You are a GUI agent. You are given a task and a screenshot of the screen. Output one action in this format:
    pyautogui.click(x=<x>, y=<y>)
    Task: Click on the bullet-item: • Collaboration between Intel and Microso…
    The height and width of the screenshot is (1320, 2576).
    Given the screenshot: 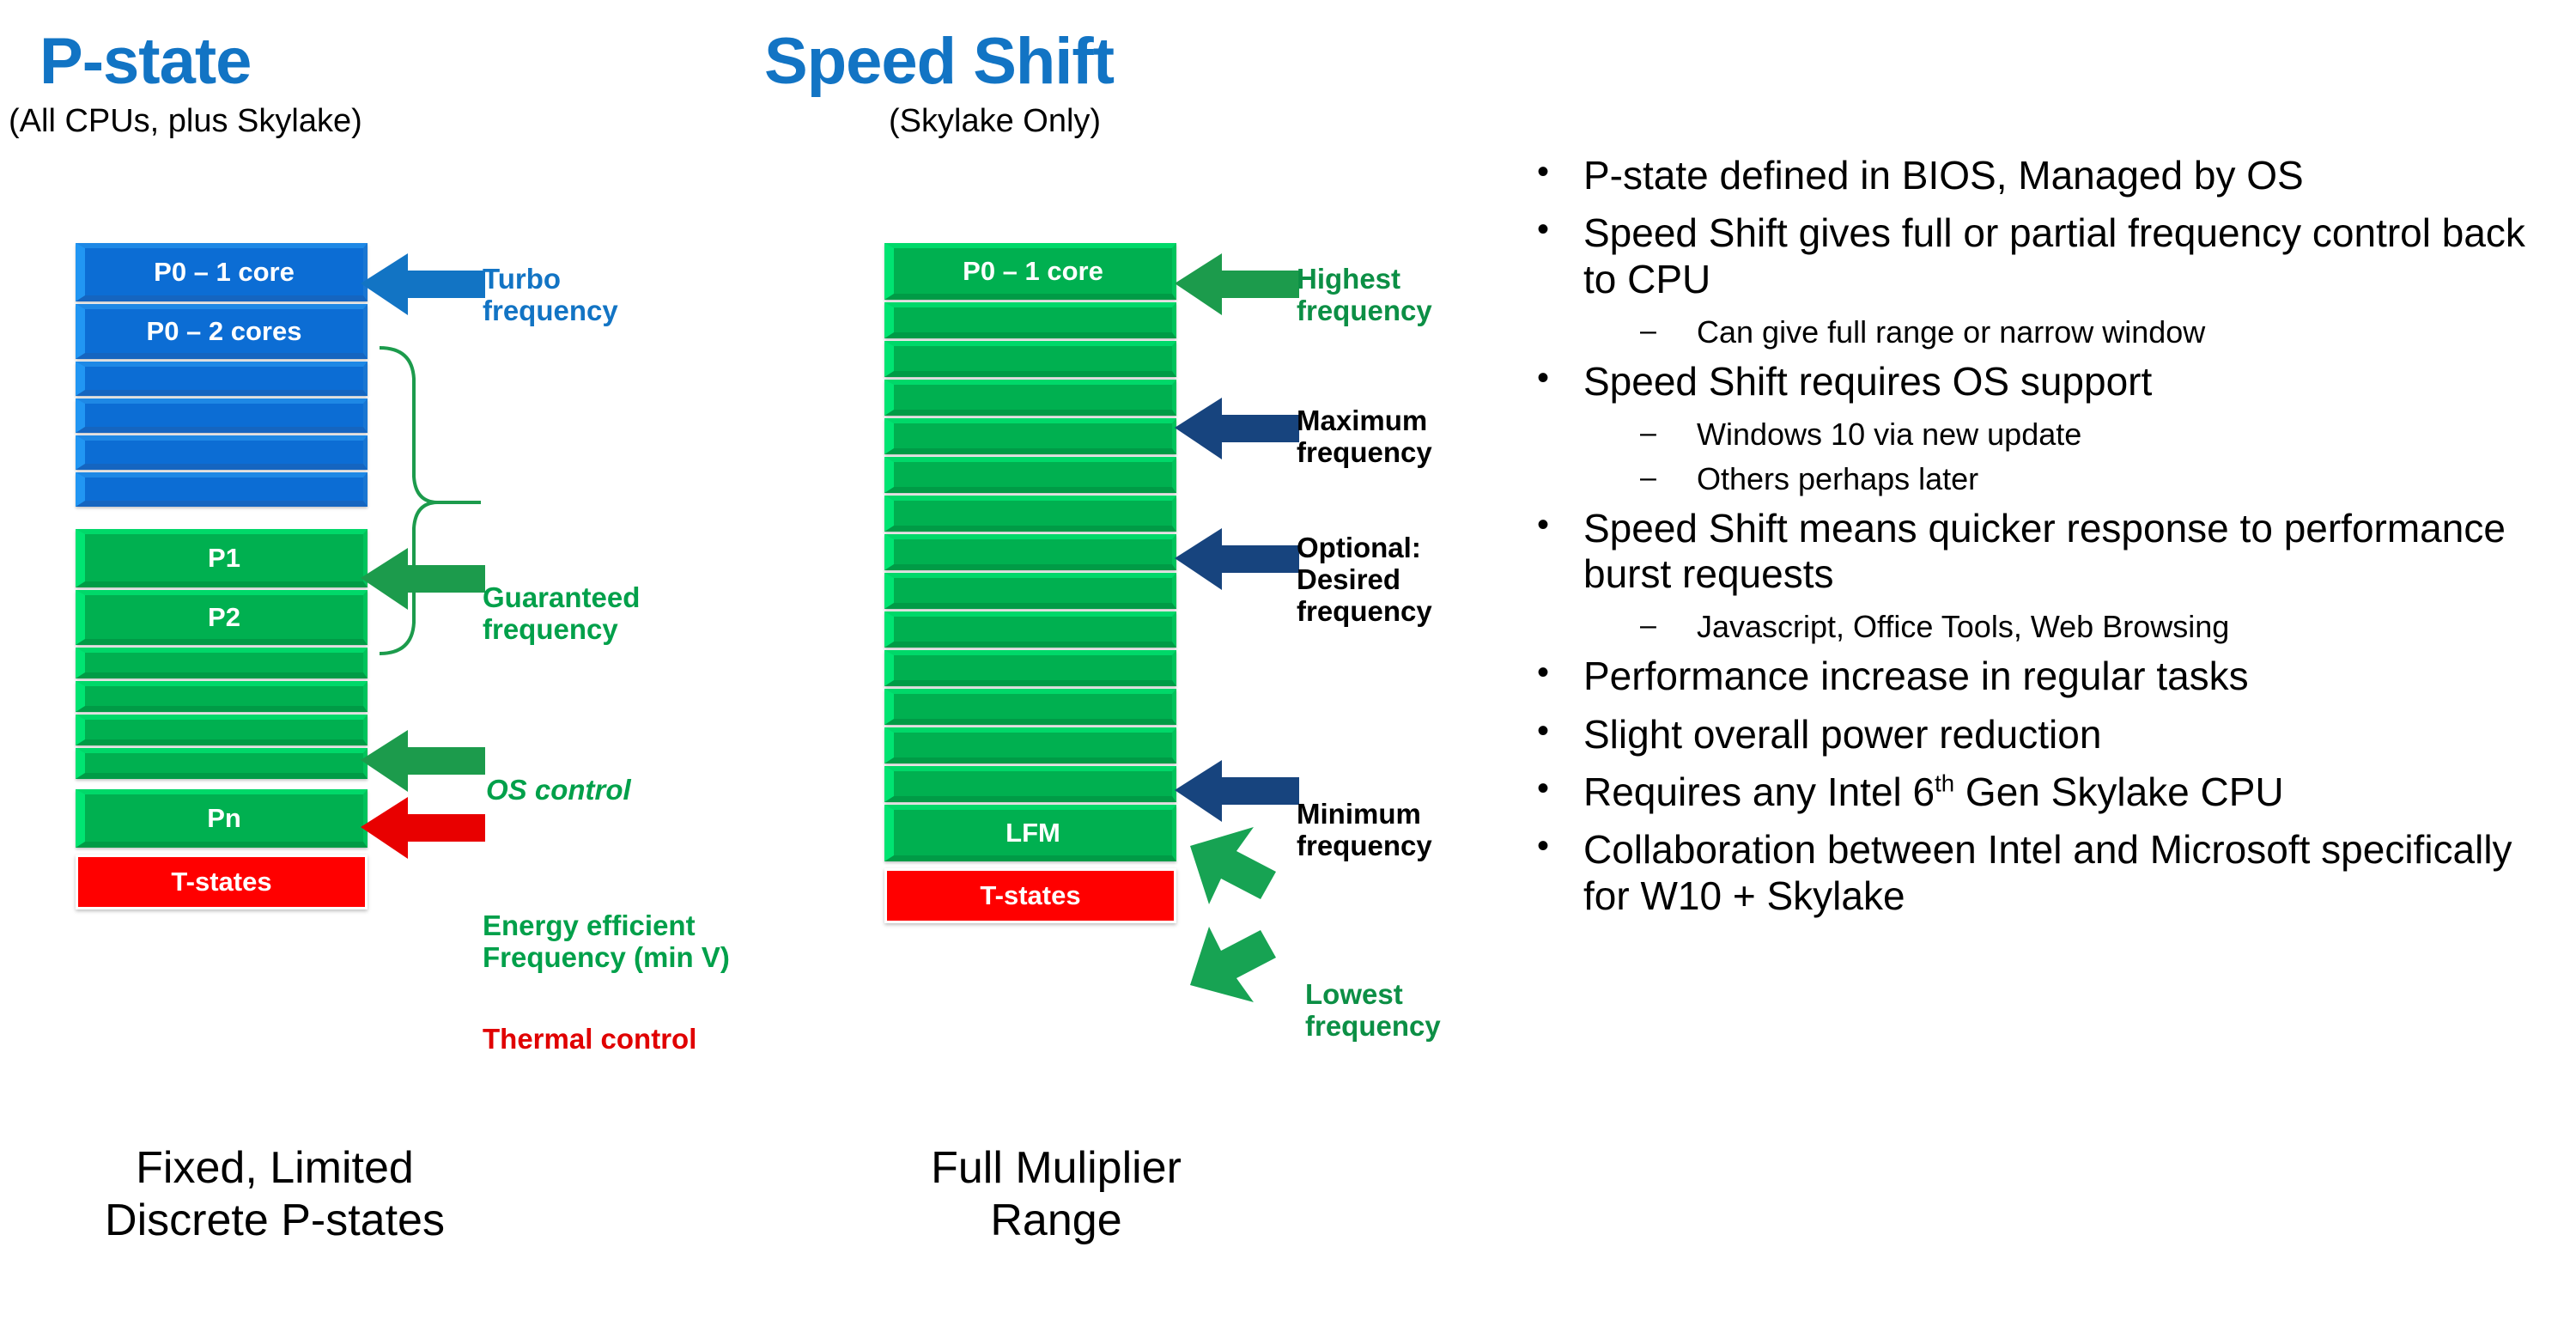 What is the action you would take?
    pyautogui.click(x=2052, y=873)
    